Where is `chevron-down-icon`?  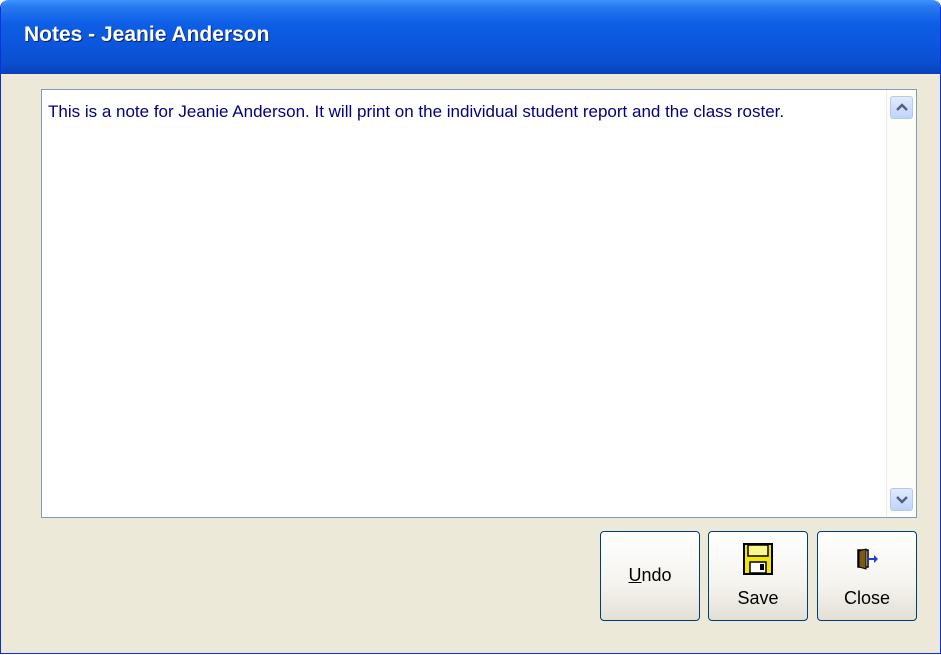 chevron-down-icon is located at coordinates (902, 500).